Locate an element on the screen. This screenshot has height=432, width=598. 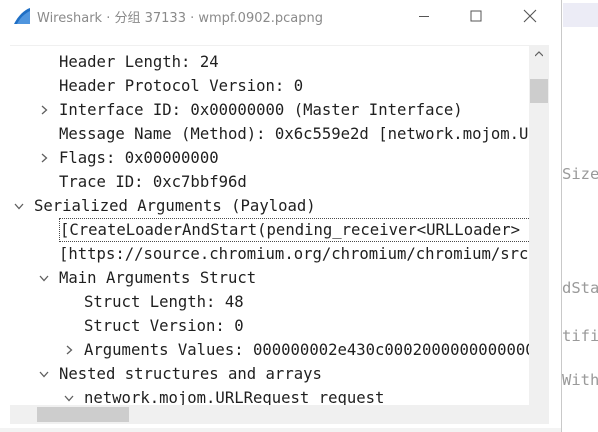
background-tab is located at coordinates (580, 15).